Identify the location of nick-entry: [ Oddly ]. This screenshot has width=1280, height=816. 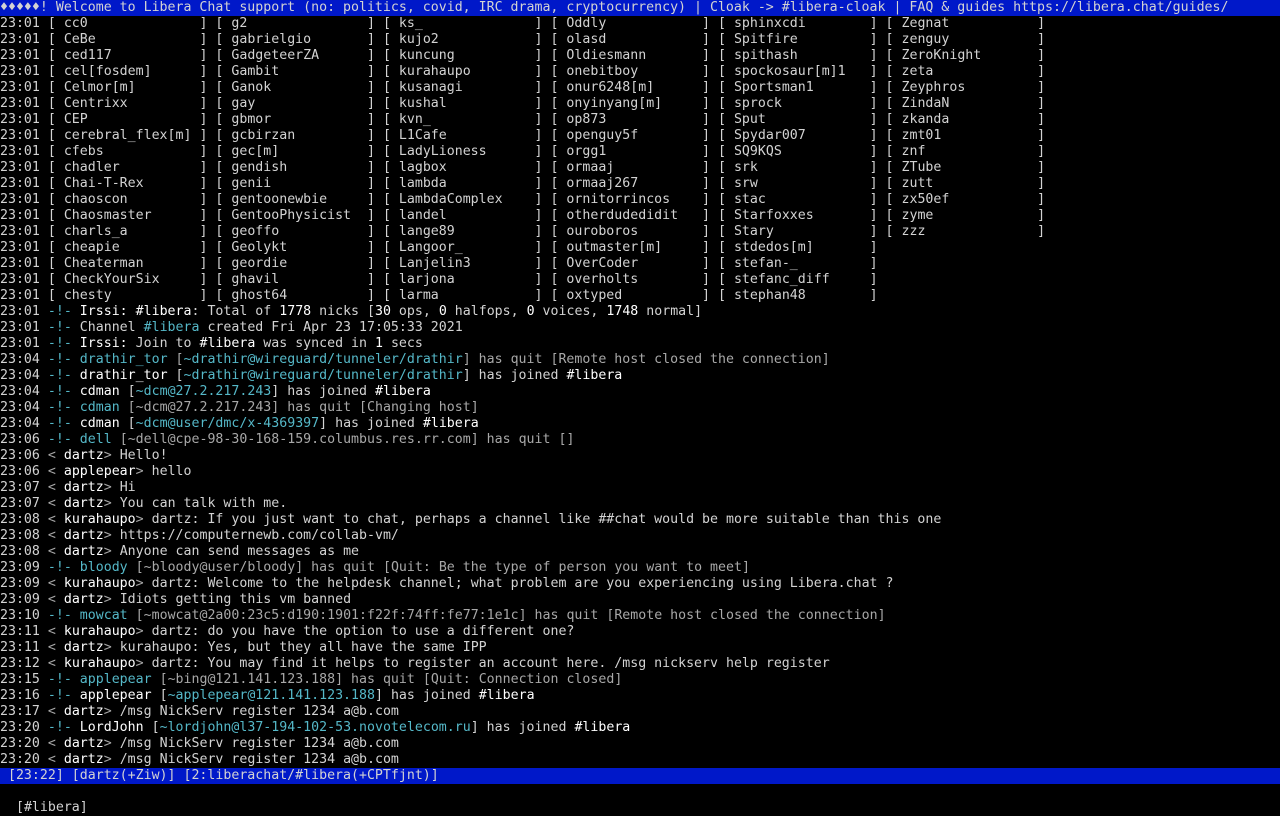
(634, 23).